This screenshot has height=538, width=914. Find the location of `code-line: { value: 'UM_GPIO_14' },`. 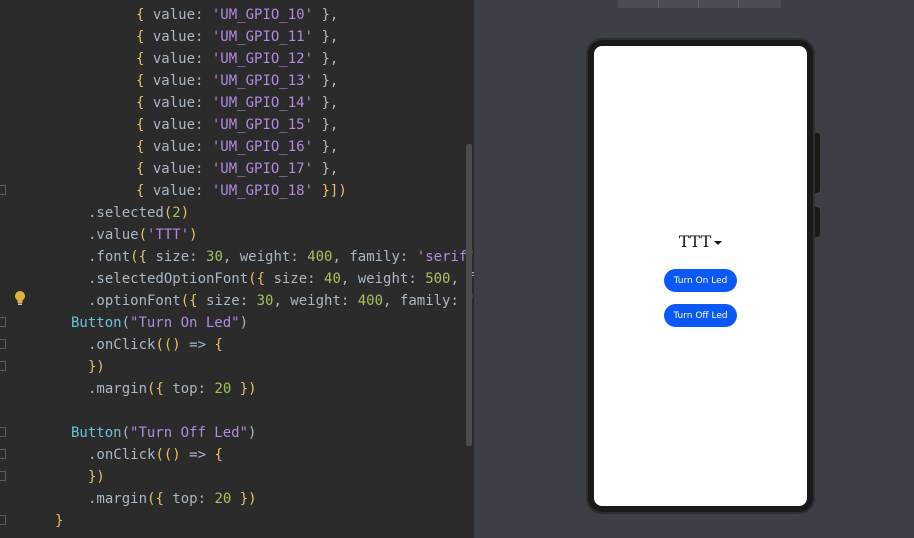

code-line: { value: 'UM_GPIO_14' }, is located at coordinates (237, 103).